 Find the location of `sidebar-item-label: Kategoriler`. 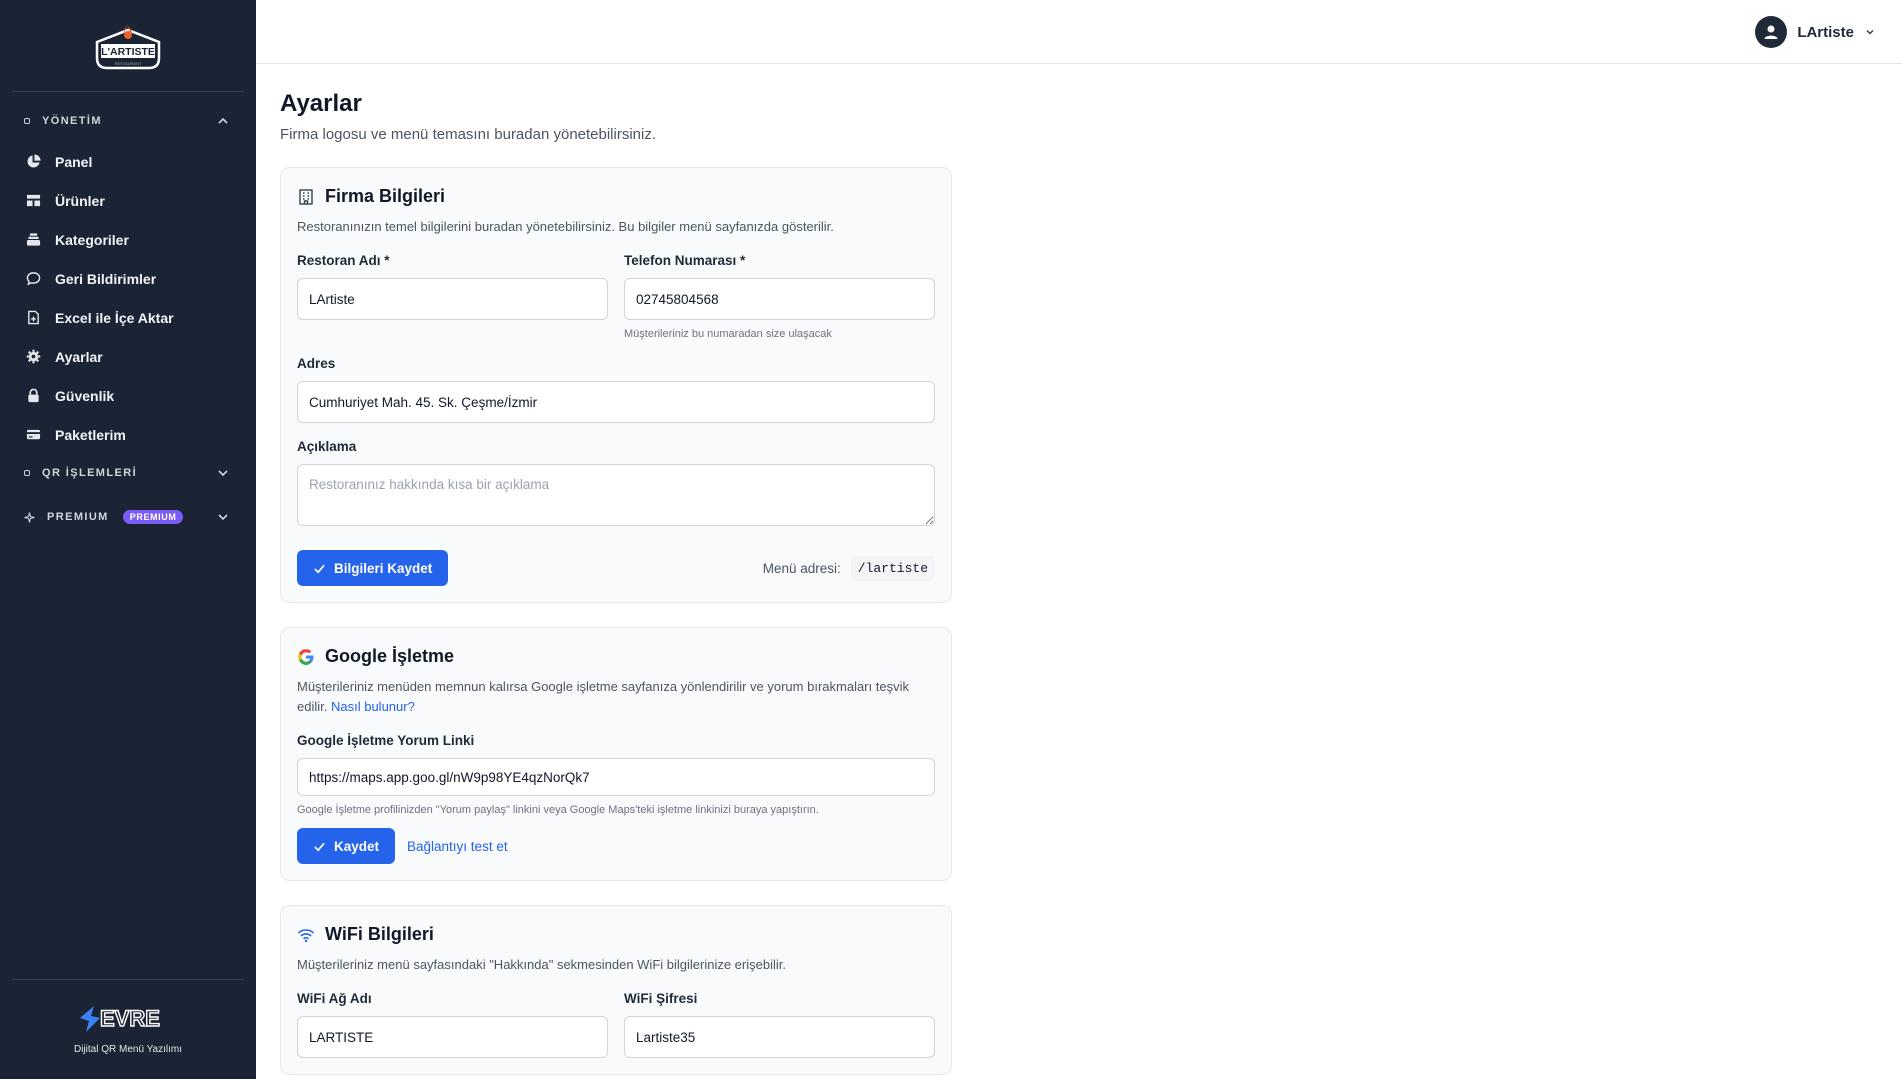

sidebar-item-label: Kategoriler is located at coordinates (92, 239).